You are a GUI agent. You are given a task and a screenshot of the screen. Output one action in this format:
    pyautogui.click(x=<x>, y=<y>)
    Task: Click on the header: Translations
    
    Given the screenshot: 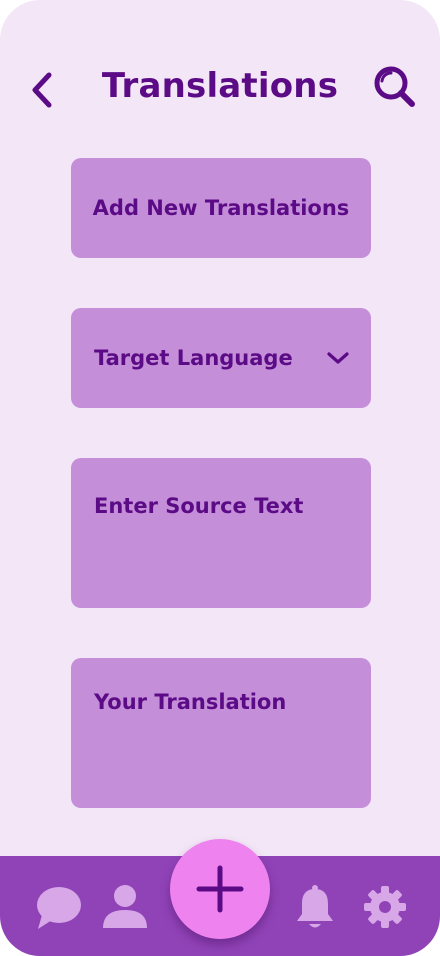 What is the action you would take?
    pyautogui.click(x=220, y=90)
    